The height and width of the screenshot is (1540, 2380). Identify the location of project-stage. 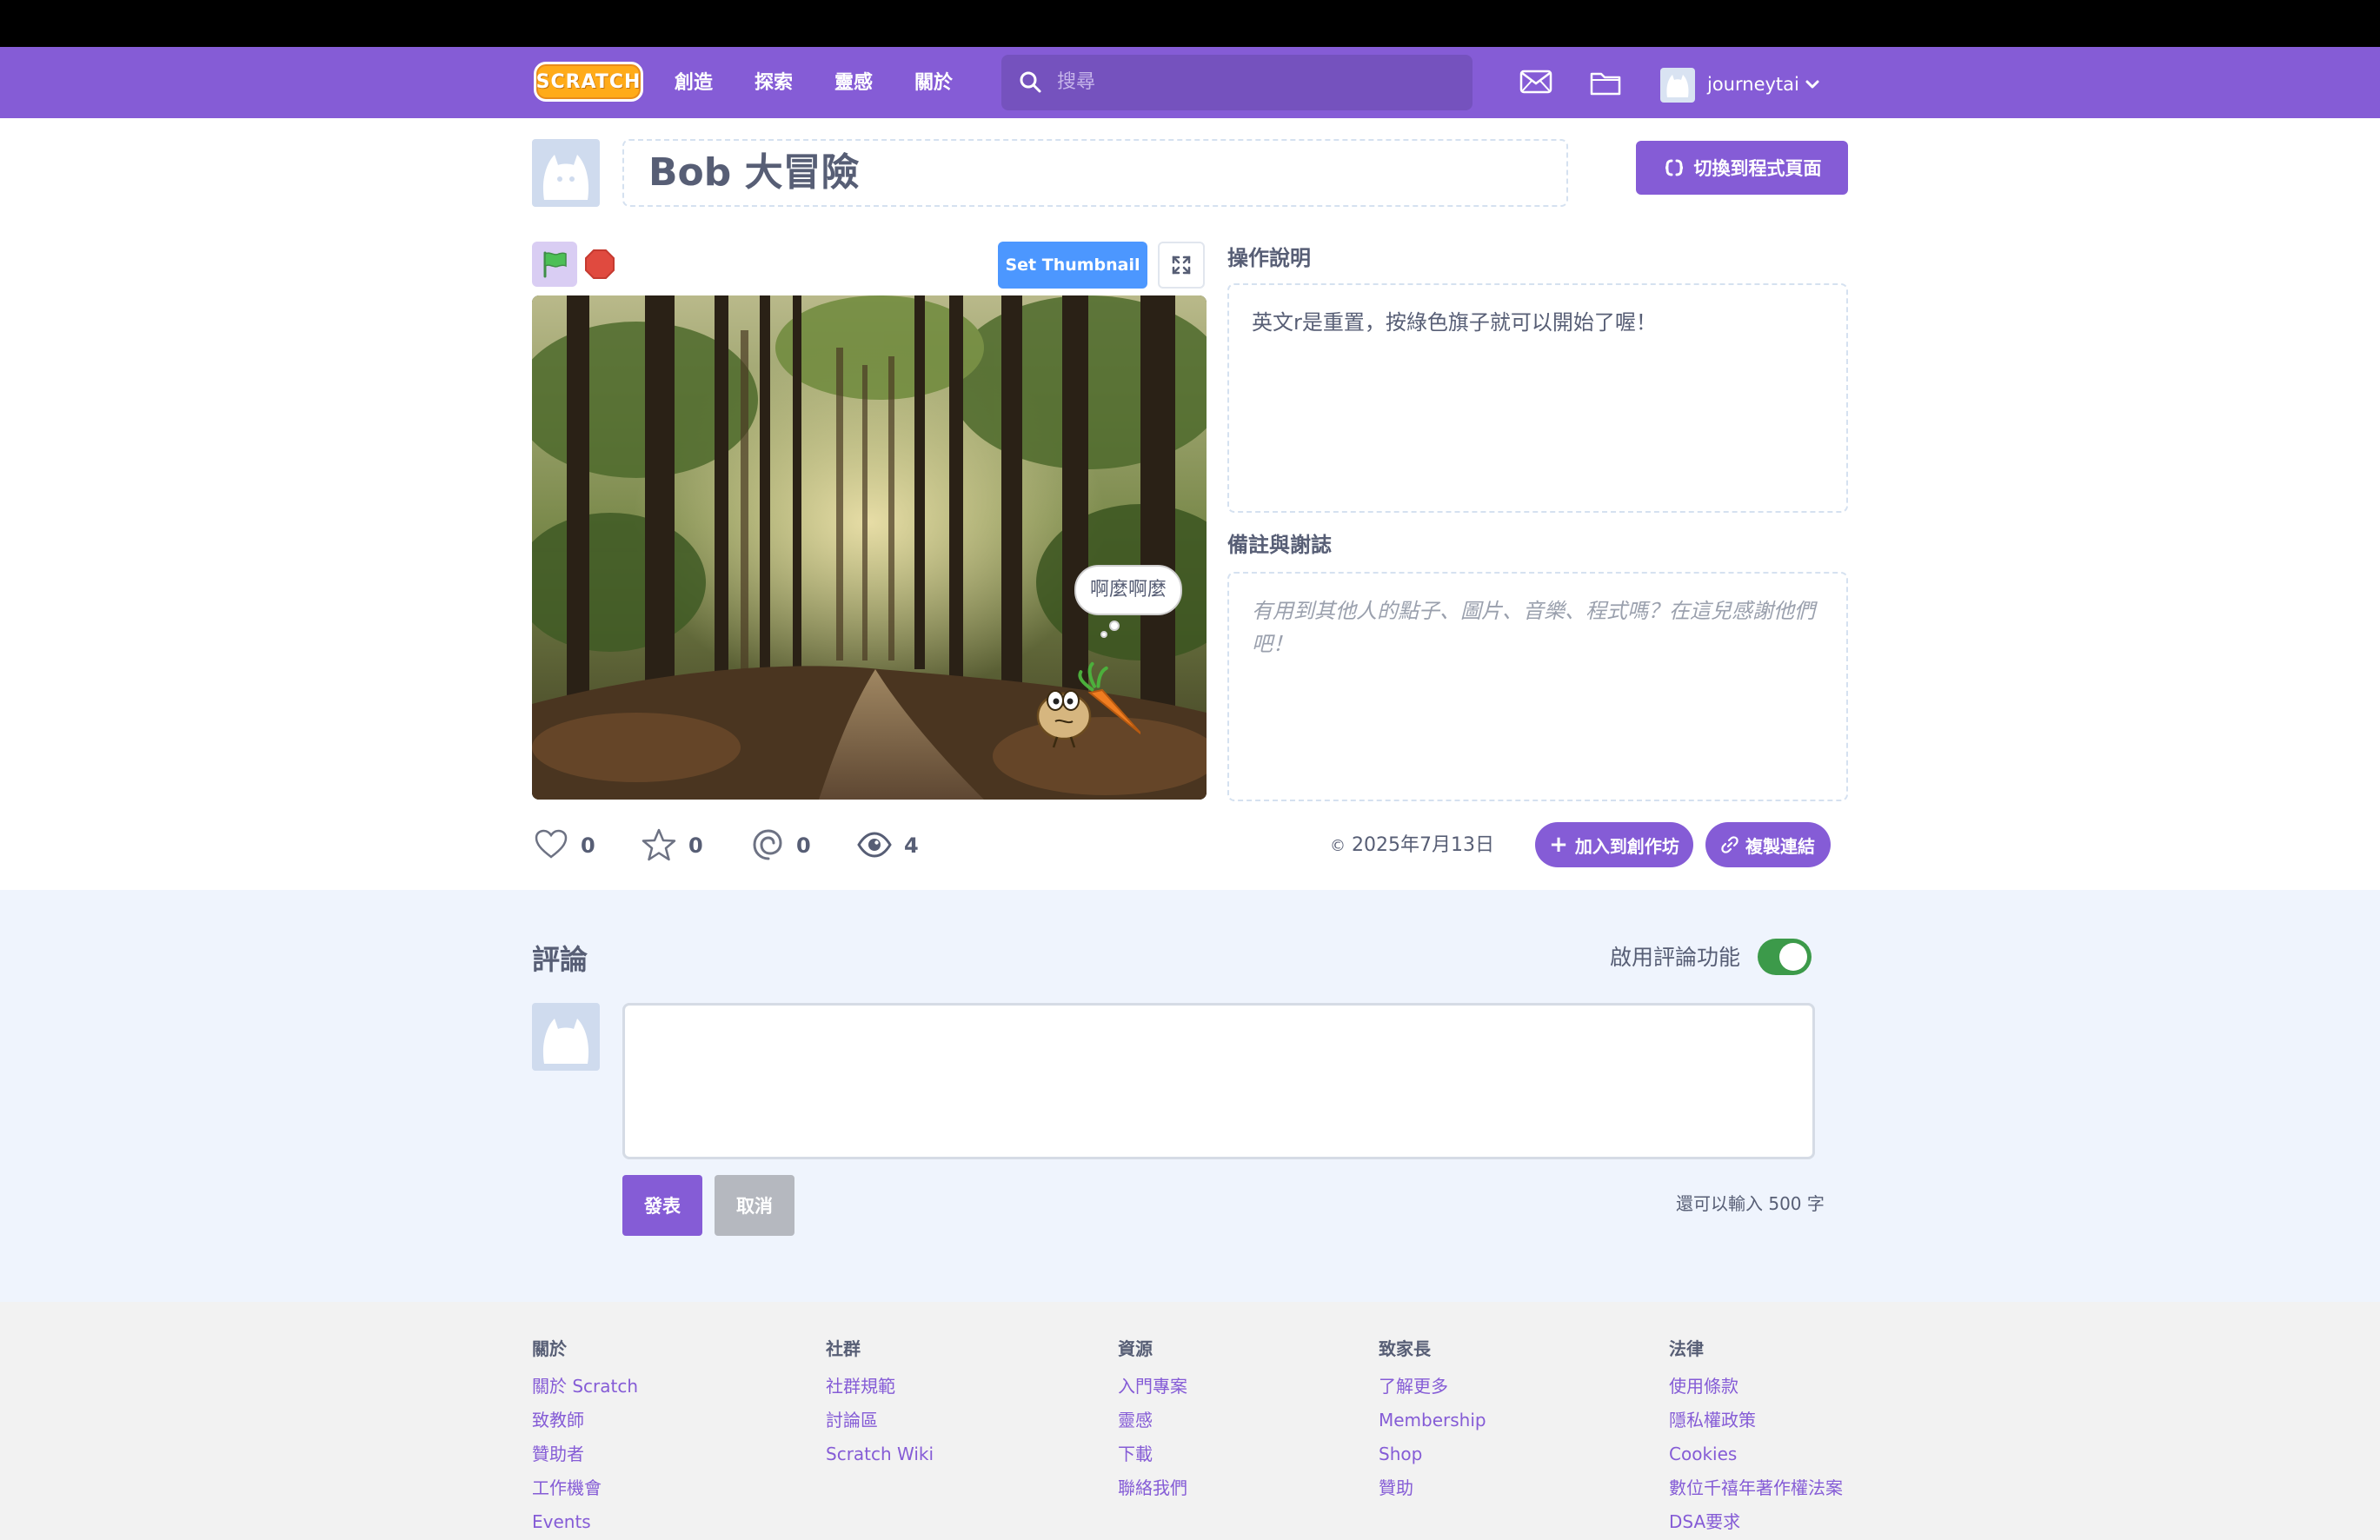
(869, 547).